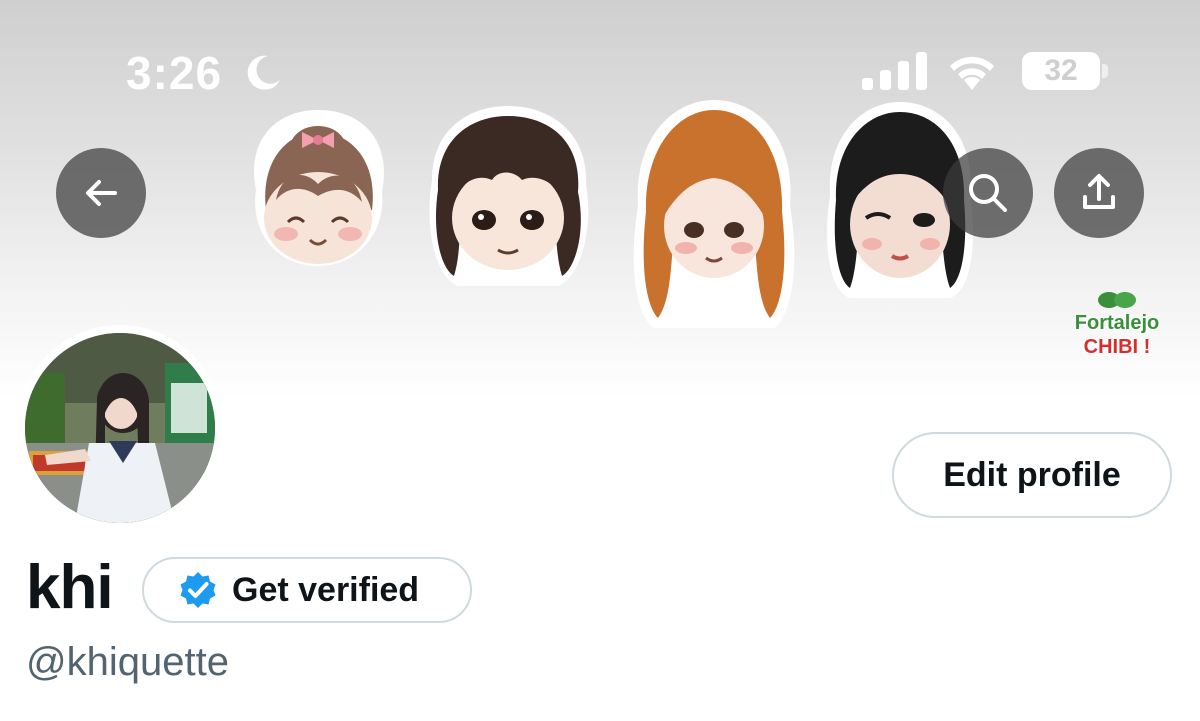 The image size is (1200, 721). I want to click on share-icon, so click(1099, 191).